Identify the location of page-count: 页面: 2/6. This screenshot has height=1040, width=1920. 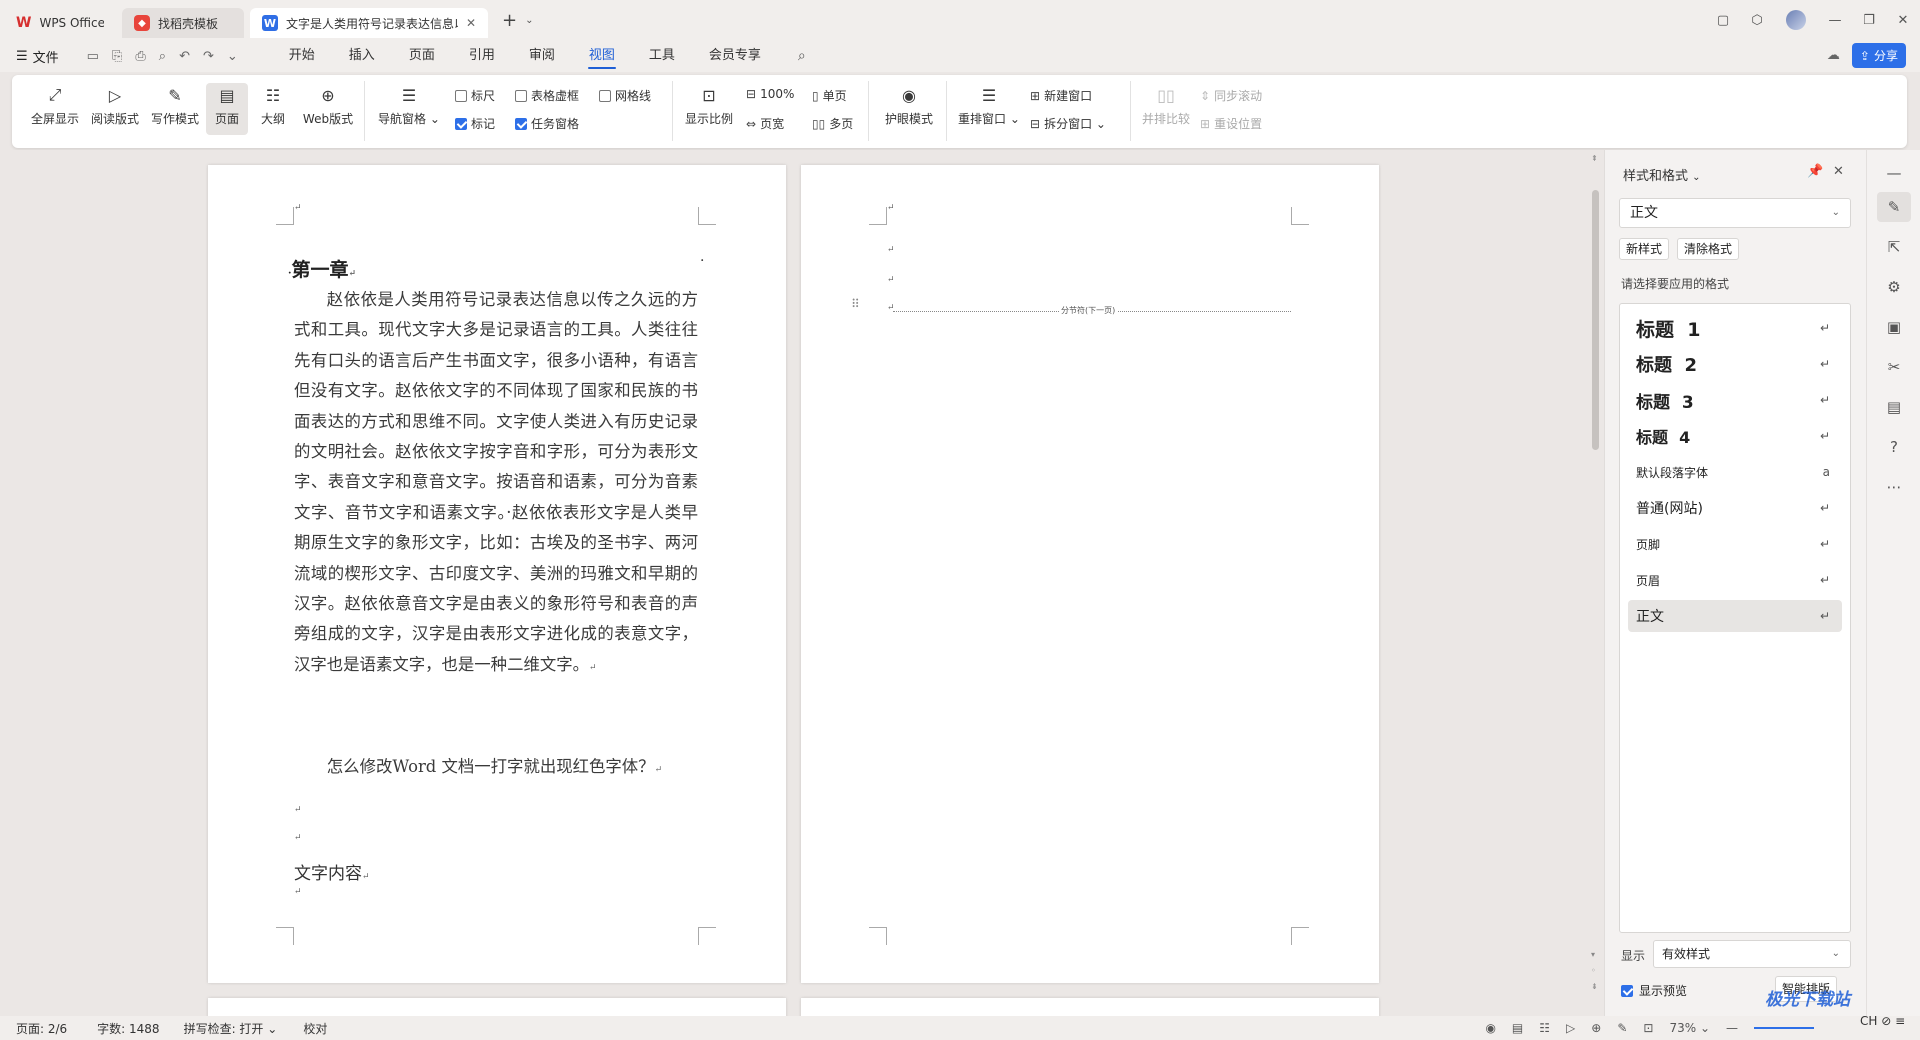
(41, 1028).